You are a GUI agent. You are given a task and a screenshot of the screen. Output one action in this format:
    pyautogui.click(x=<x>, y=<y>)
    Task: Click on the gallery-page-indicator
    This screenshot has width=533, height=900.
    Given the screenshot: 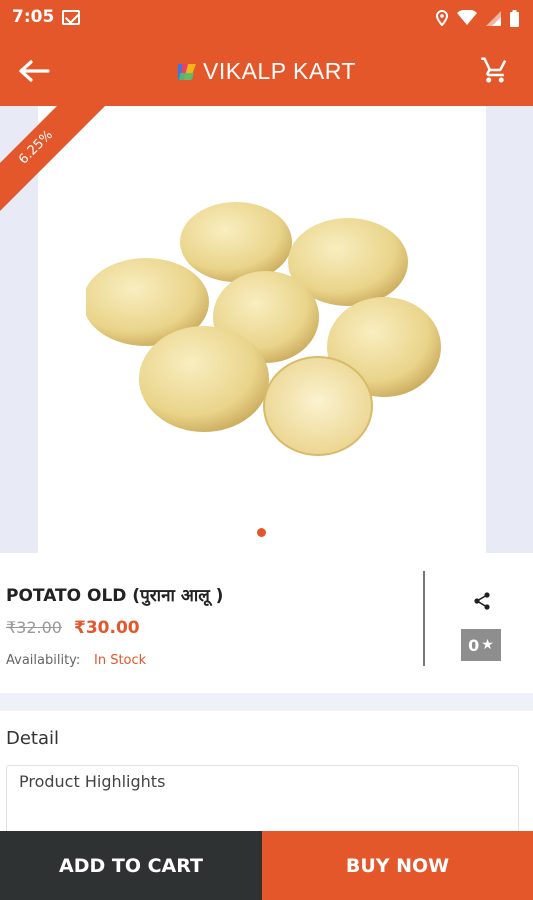 What is the action you would take?
    pyautogui.click(x=261, y=532)
    